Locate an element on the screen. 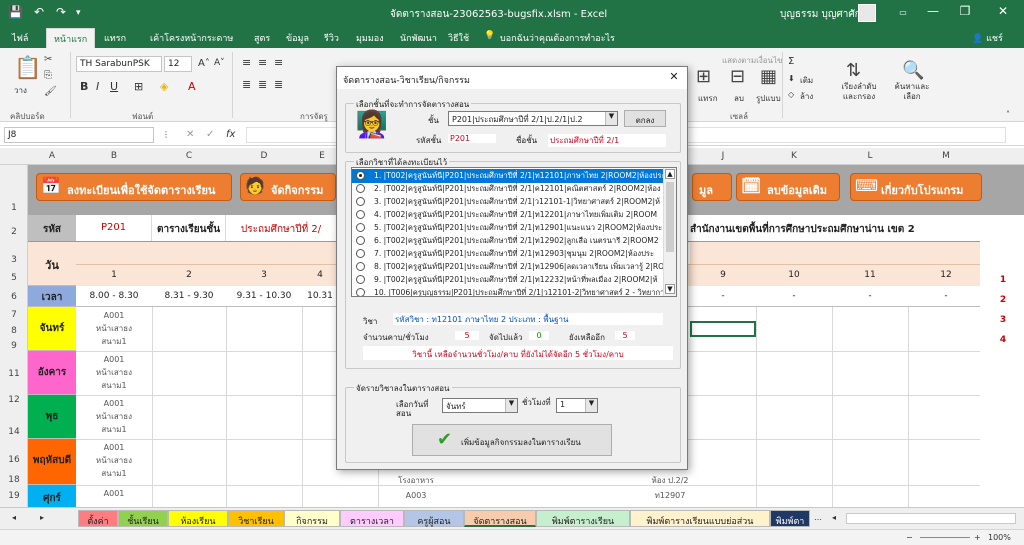 The height and width of the screenshot is (545, 1024). column-header: J is located at coordinates (723, 156).